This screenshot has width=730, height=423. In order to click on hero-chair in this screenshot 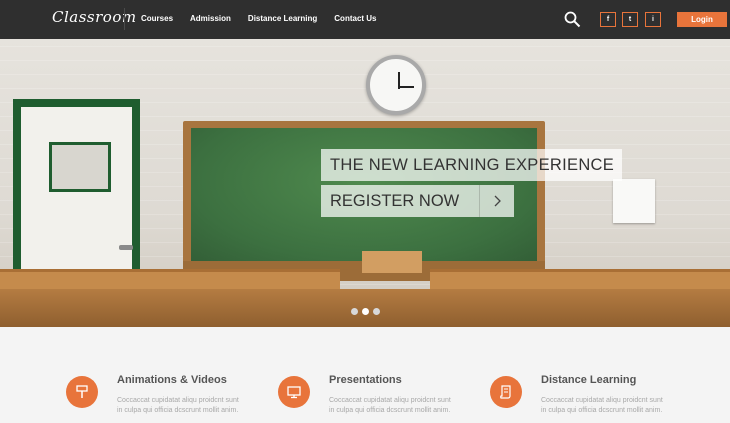, I will do `click(392, 262)`.